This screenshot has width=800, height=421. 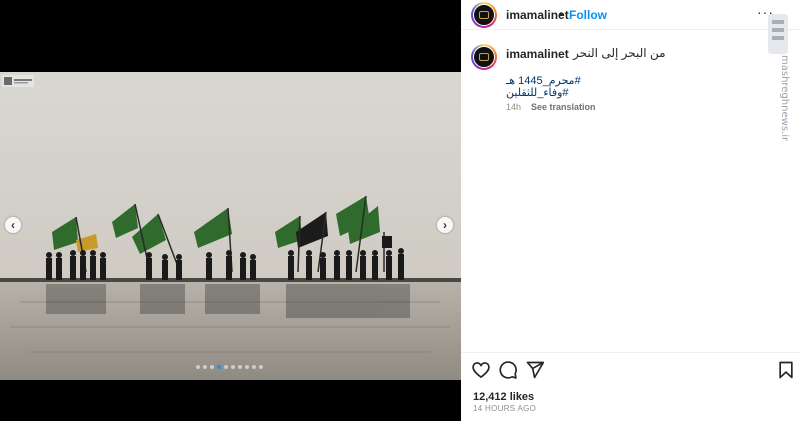 What do you see at coordinates (481, 370) in the screenshot?
I see `heart-icon` at bounding box center [481, 370].